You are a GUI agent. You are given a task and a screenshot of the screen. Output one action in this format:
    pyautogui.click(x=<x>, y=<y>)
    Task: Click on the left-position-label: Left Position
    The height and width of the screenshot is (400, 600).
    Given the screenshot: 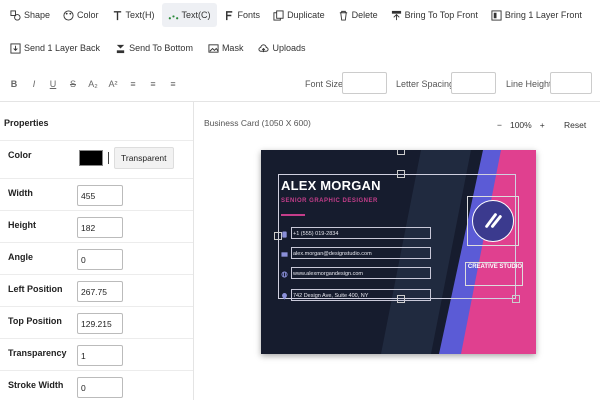 What is the action you would take?
    pyautogui.click(x=35, y=289)
    